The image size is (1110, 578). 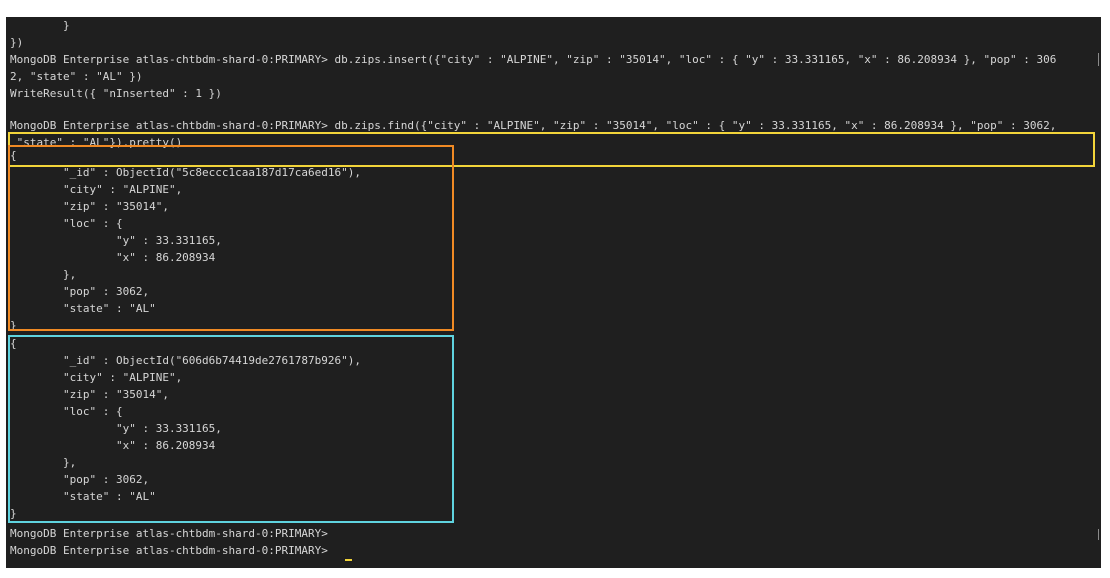 I want to click on terminal-line: }, so click(x=40, y=25).